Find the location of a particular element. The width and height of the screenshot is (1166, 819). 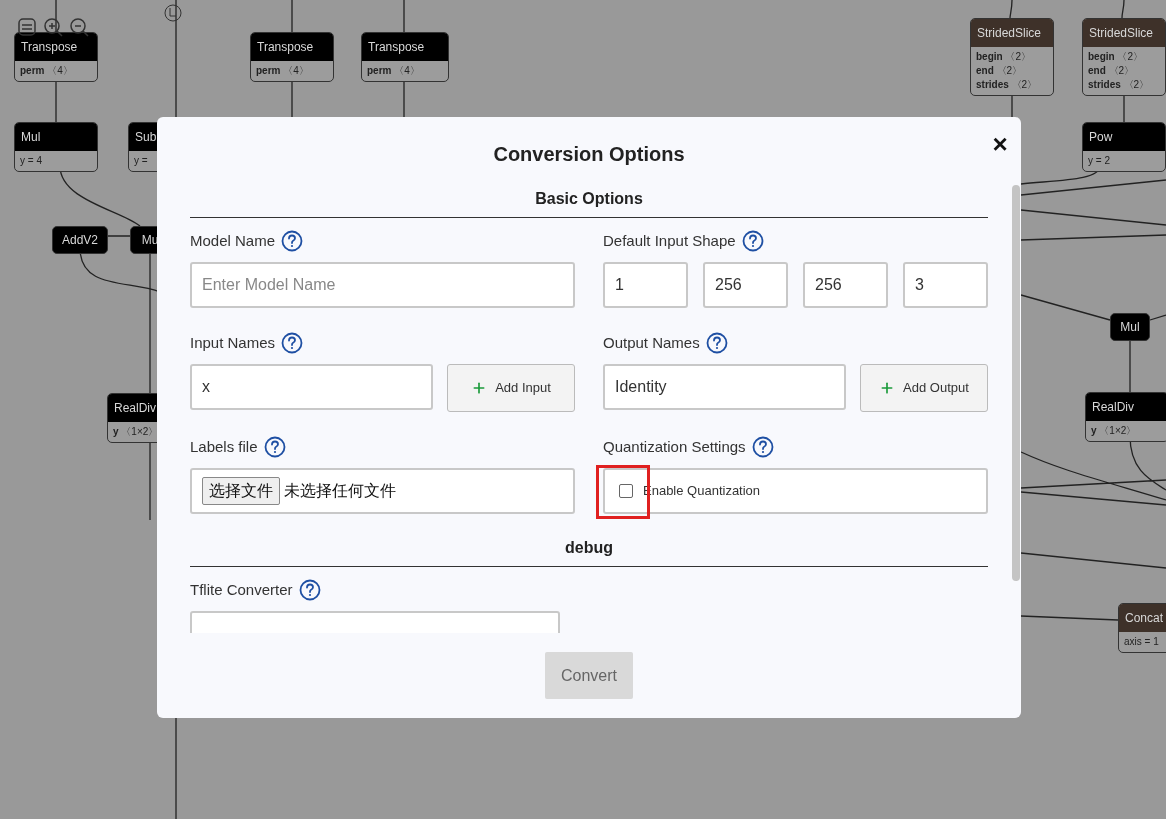

add-button: Add Output is located at coordinates (924, 388).